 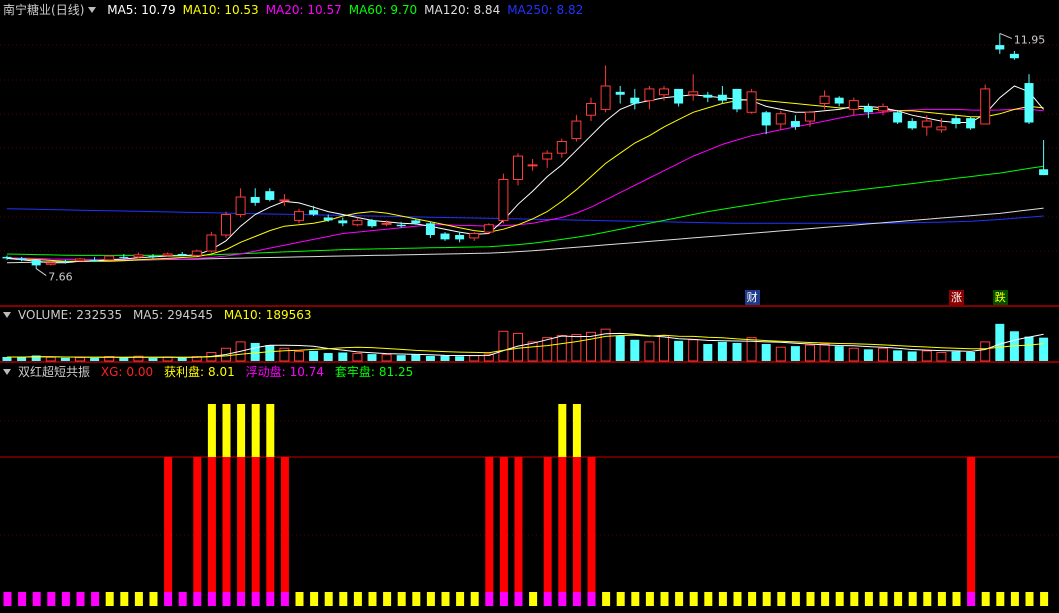 I want to click on ma120-line, so click(x=525, y=235).